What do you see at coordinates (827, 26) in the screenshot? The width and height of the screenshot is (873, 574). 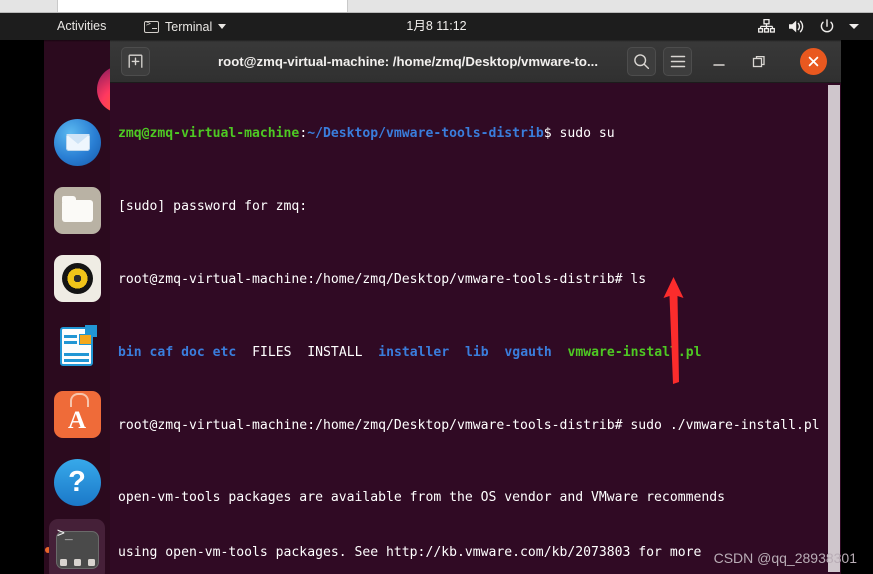 I see `power-icon` at bounding box center [827, 26].